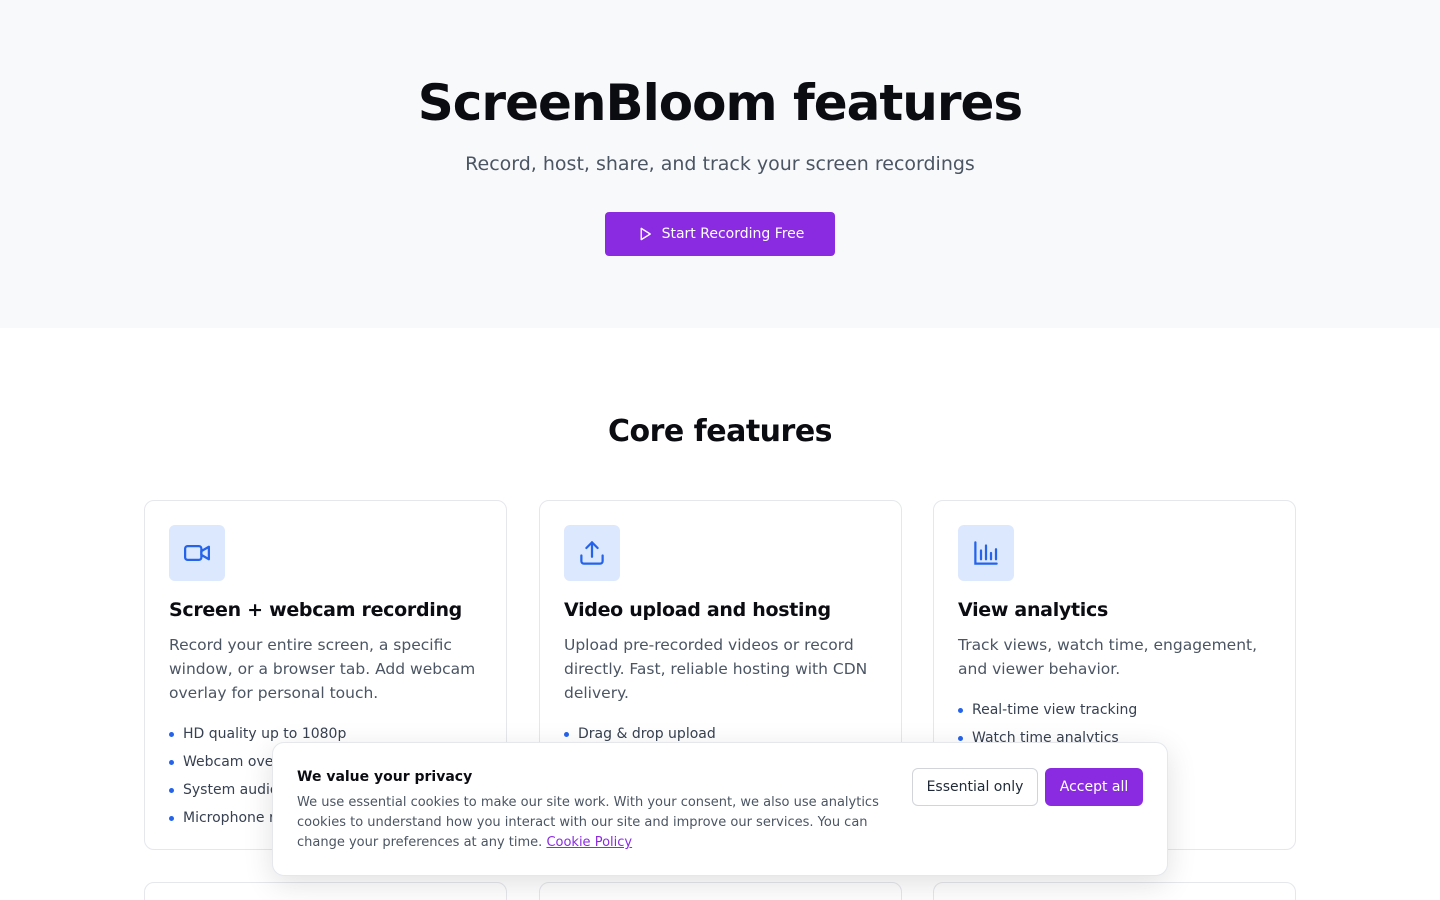  I want to click on essential-only-button: Essential only, so click(975, 787).